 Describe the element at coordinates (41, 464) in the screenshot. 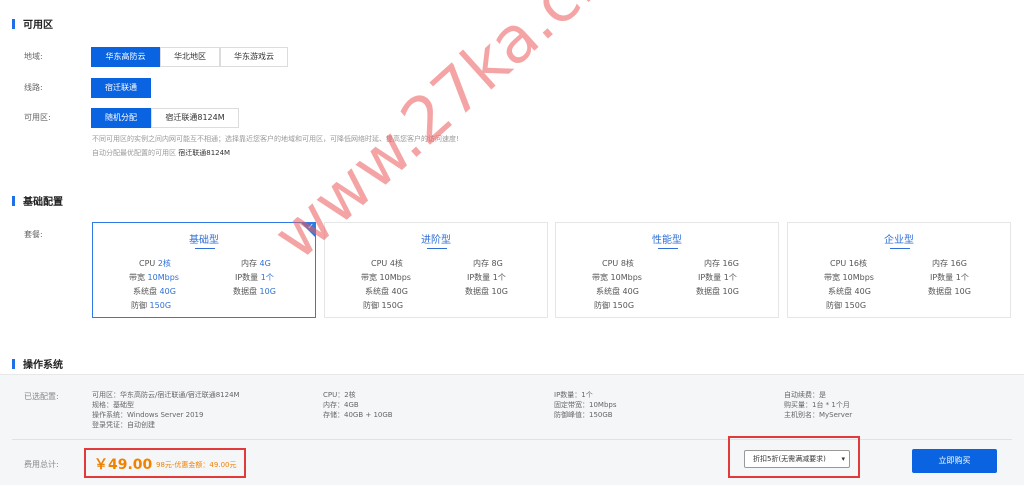

I see `fee-total-label: 费用总计:` at that location.